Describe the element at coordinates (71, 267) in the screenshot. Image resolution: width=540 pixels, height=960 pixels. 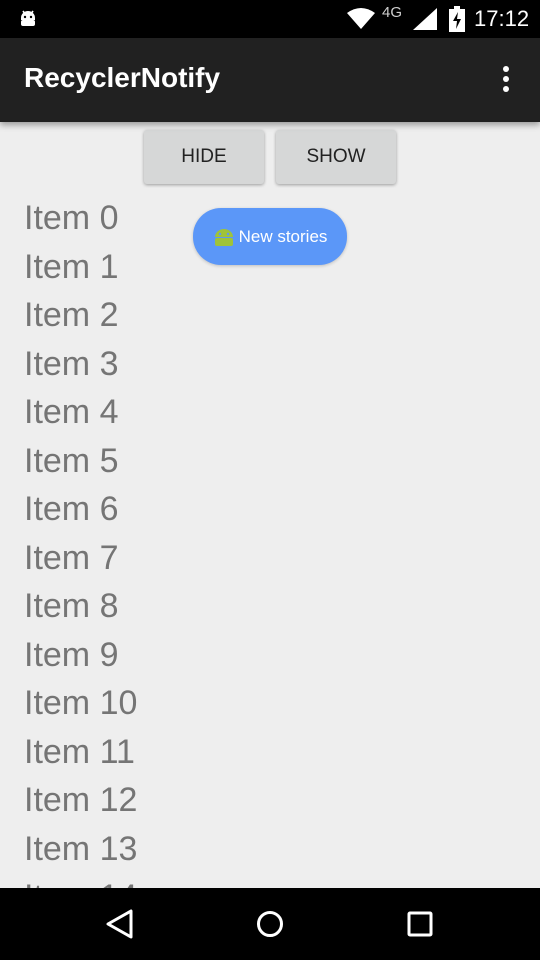
I see `list-item: Item 1` at that location.